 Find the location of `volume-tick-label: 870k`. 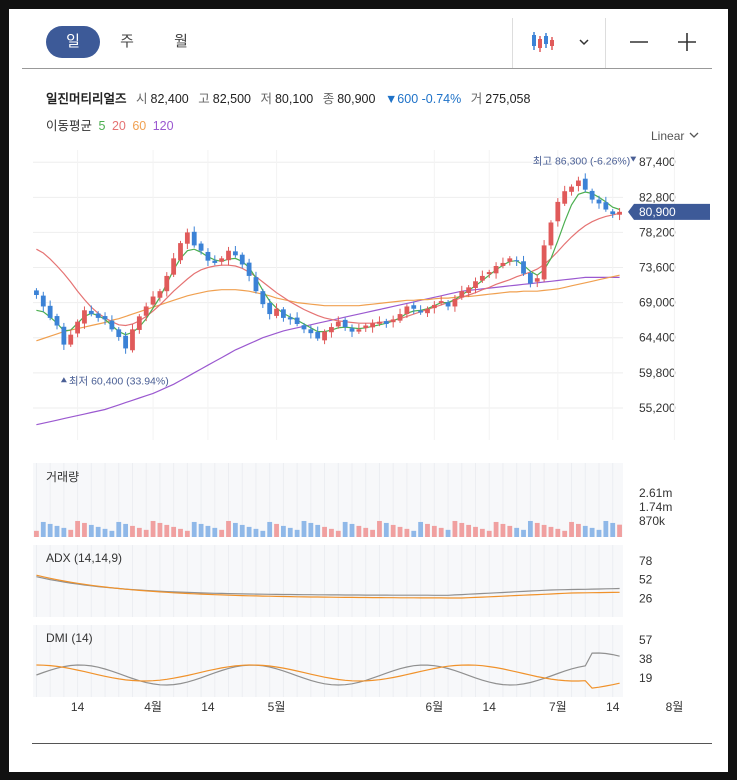

volume-tick-label: 870k is located at coordinates (652, 521).